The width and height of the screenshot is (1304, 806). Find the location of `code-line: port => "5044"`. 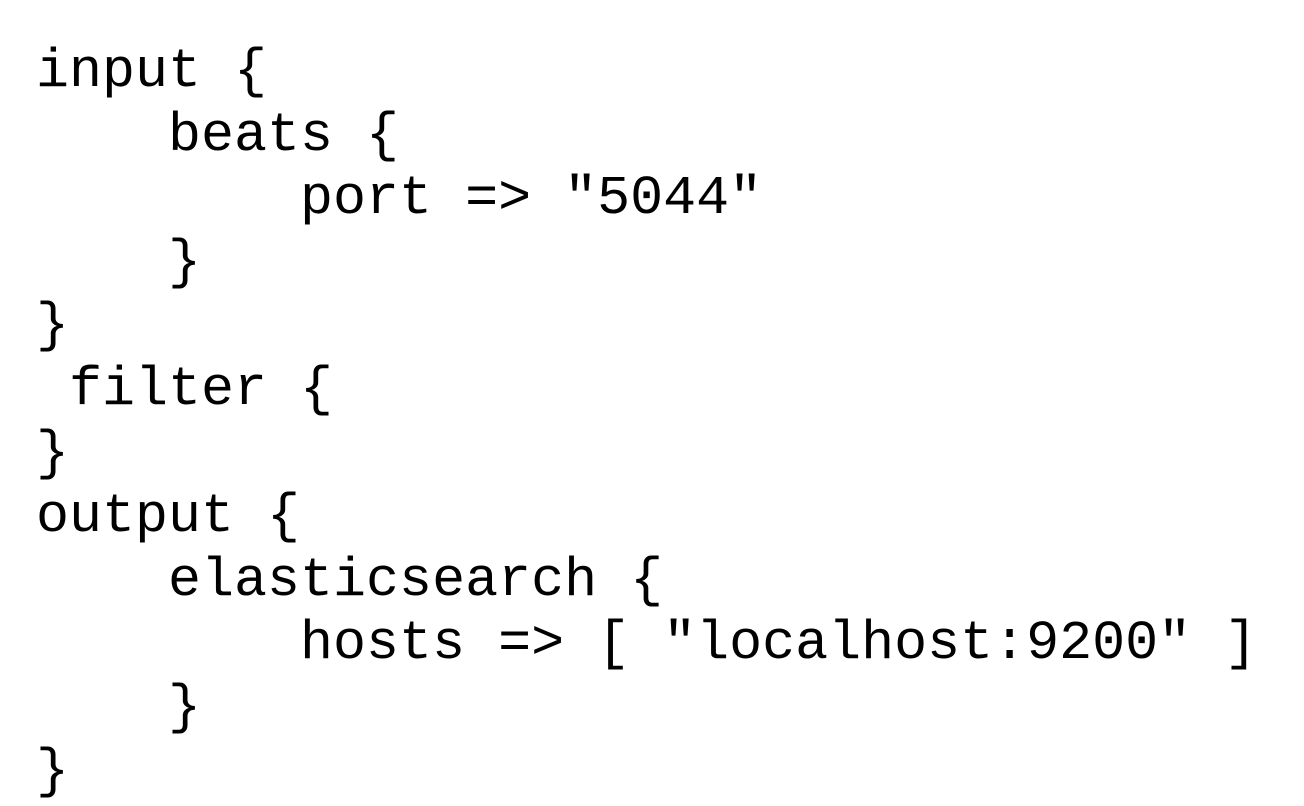

code-line: port => "5044" is located at coordinates (399, 199).